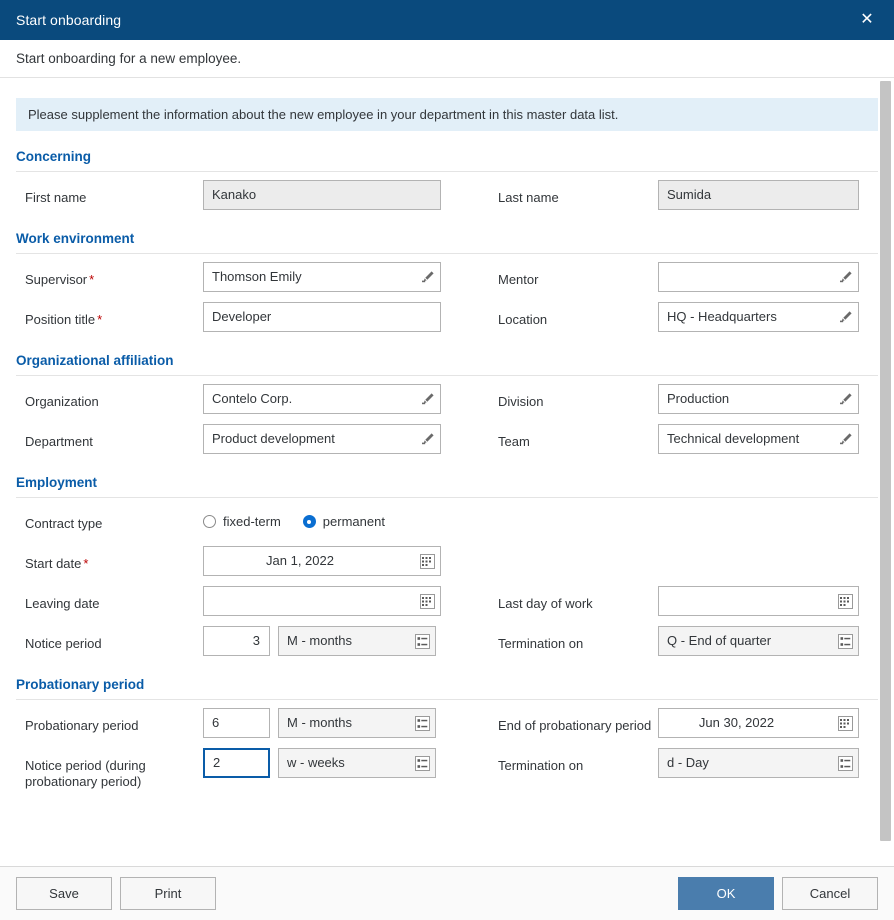 The width and height of the screenshot is (894, 920). I want to click on termination-on-probation-select: d - Day, so click(758, 763).